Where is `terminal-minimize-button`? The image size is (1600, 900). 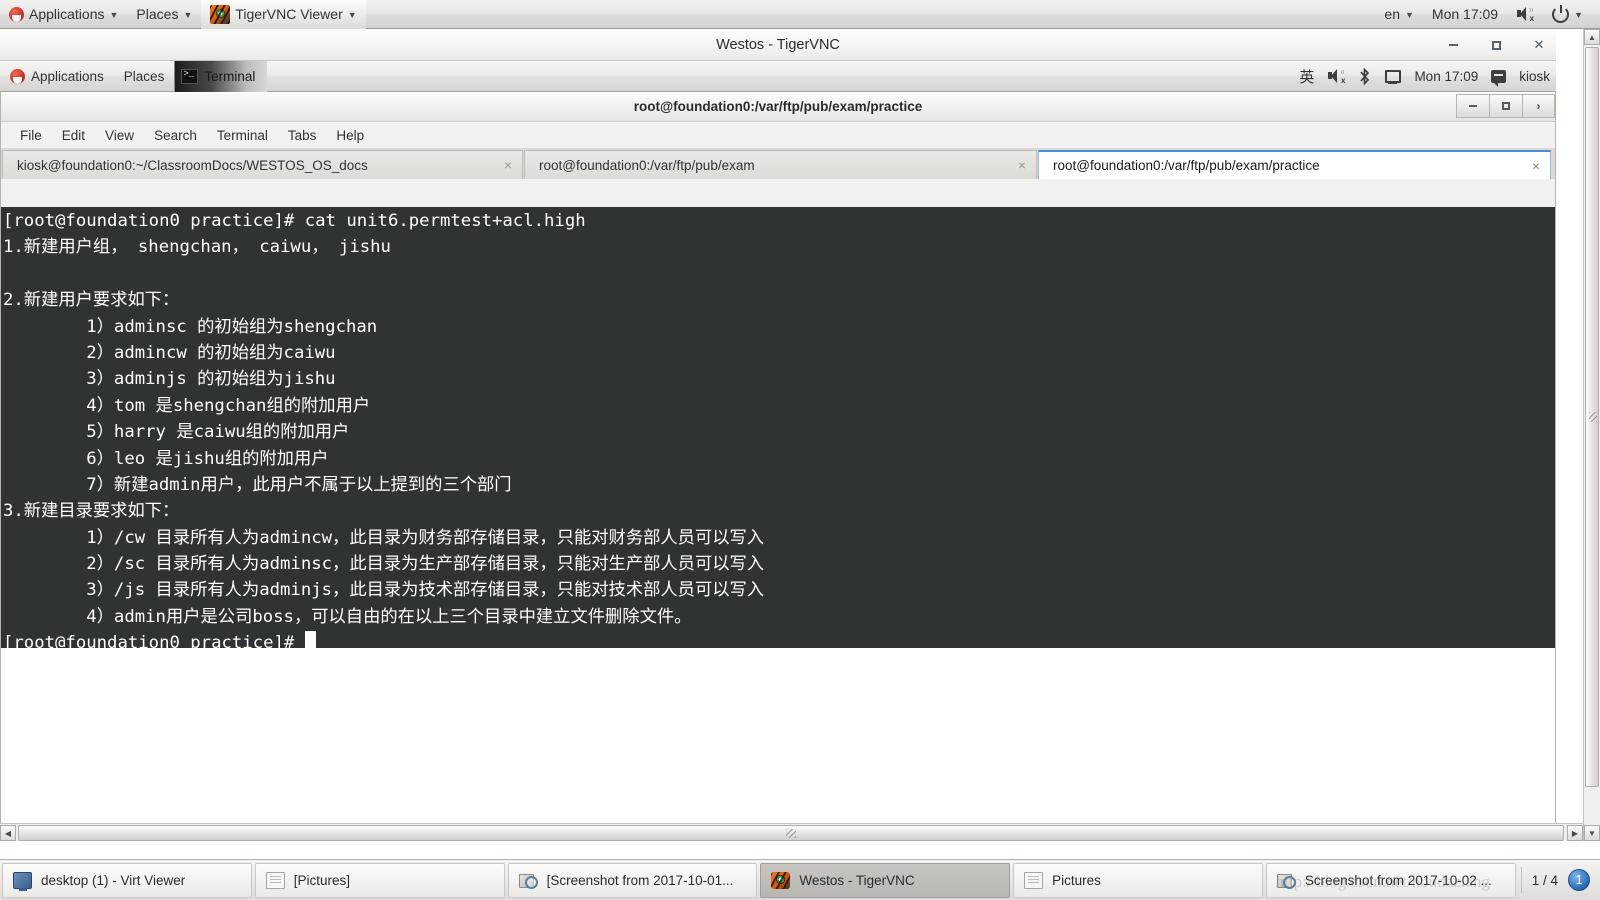 terminal-minimize-button is located at coordinates (1472, 106).